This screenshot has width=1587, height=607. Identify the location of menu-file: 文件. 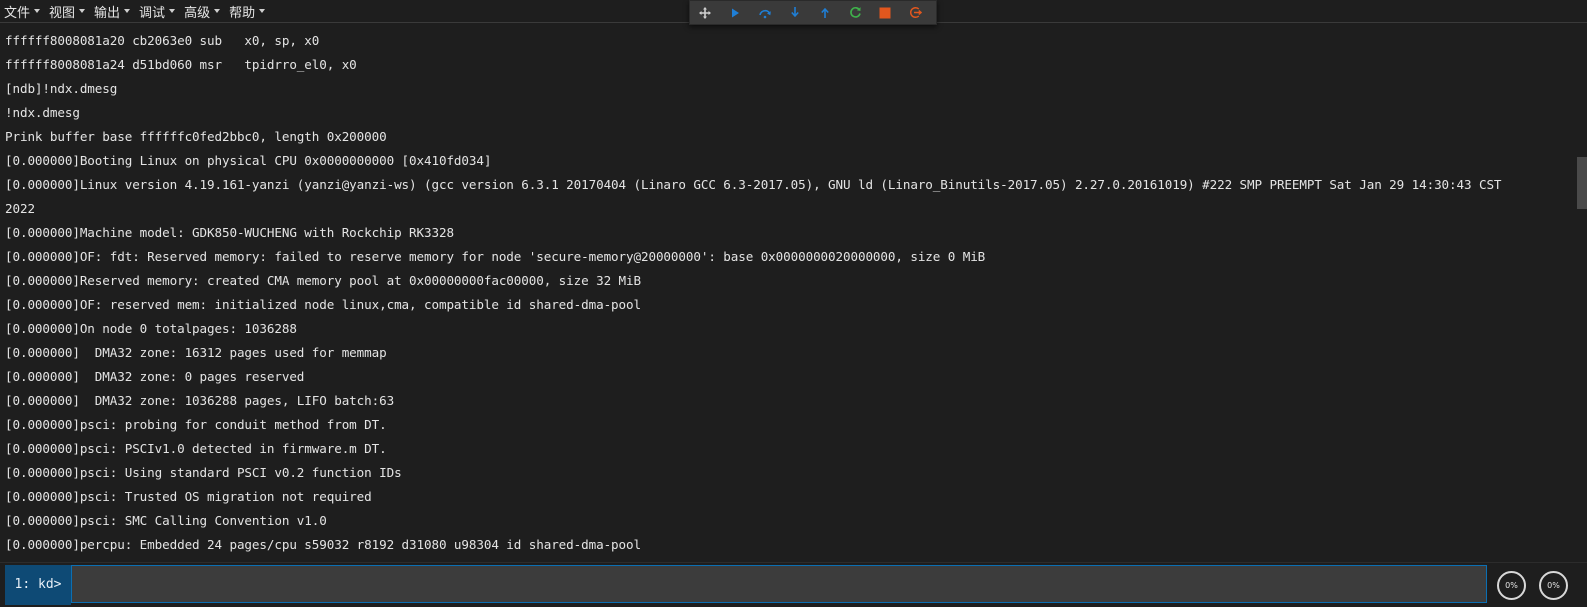
(22, 11).